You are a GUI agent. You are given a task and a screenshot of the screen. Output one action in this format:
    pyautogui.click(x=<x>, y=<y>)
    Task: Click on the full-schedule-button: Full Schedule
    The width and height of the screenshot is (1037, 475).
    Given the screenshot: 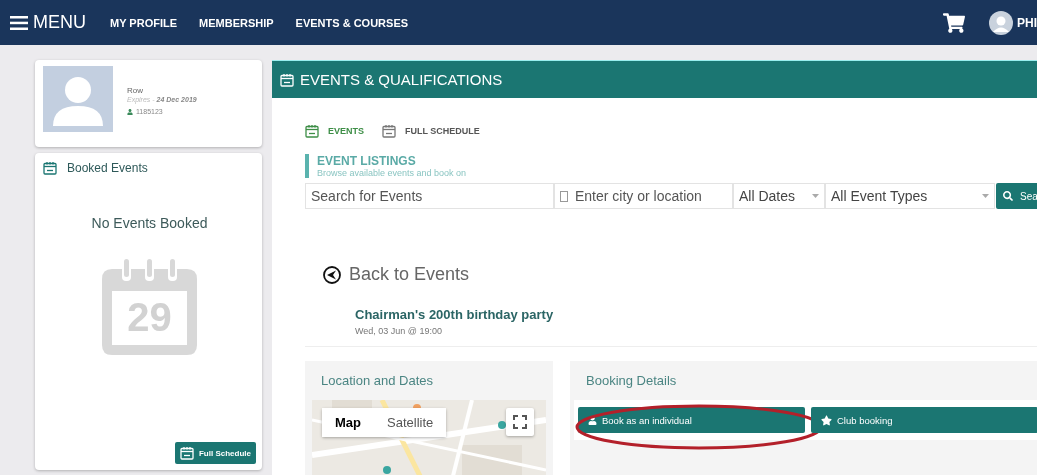 What is the action you would take?
    pyautogui.click(x=215, y=453)
    